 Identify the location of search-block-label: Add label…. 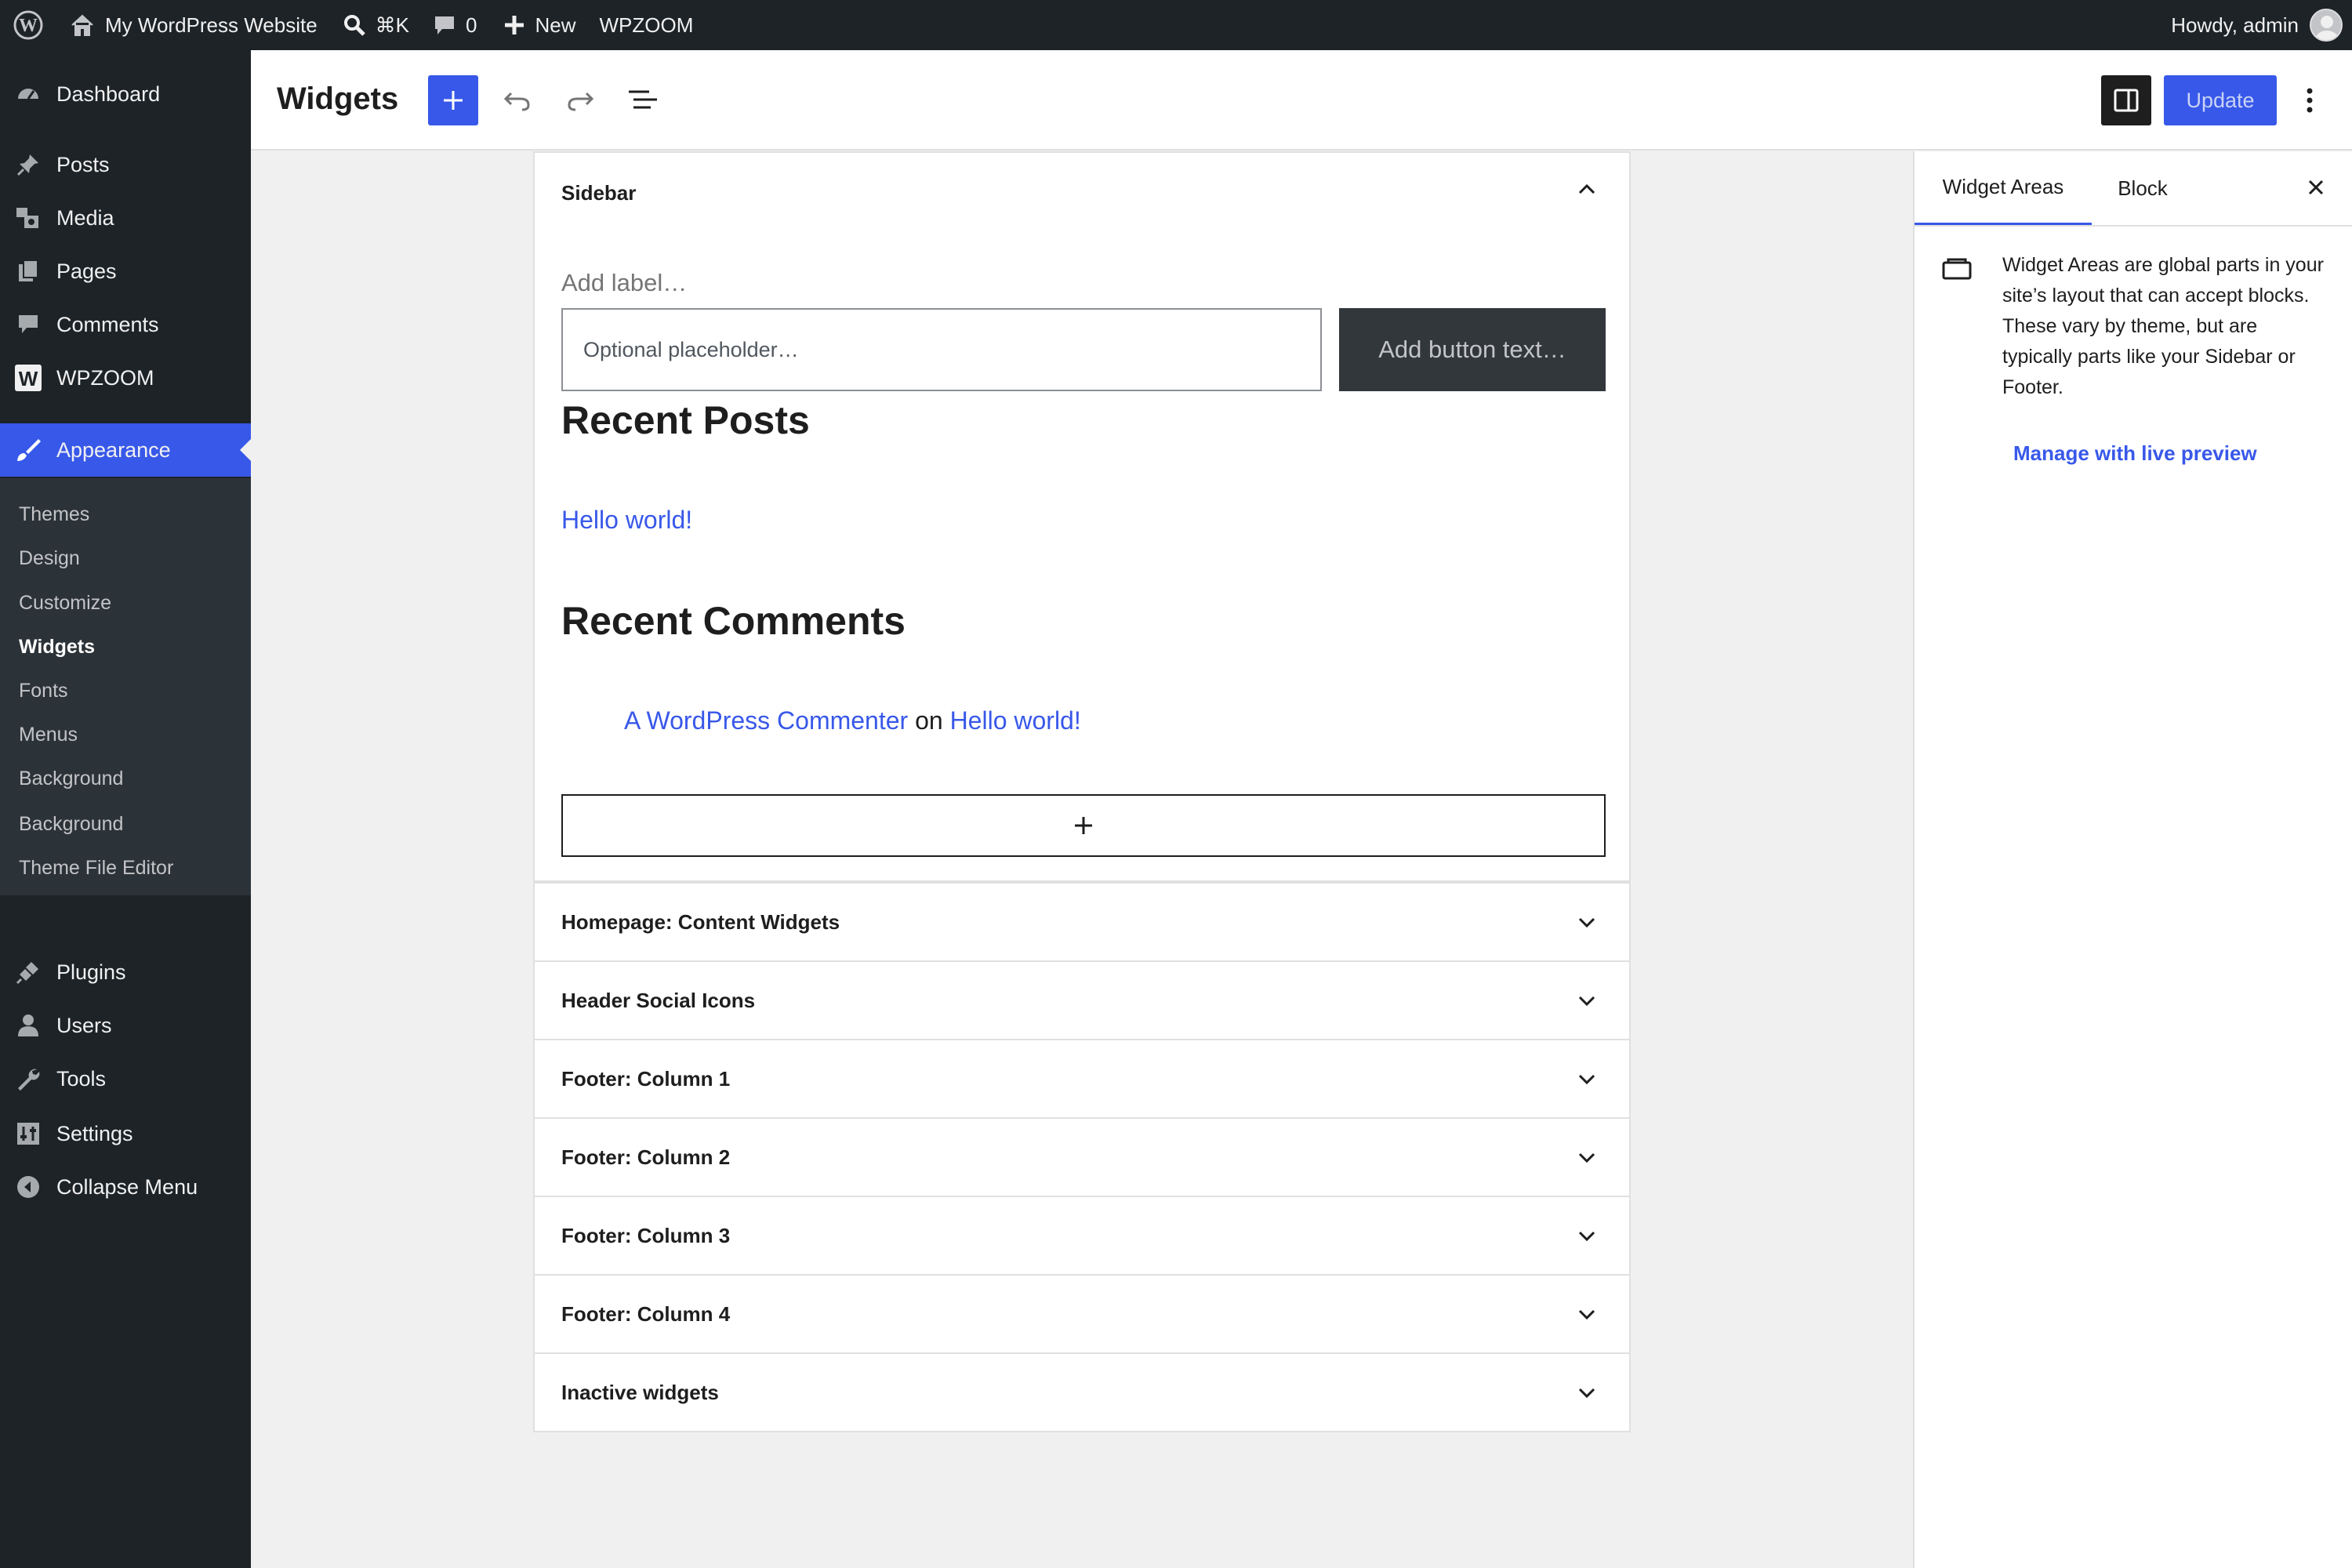
(624, 283).